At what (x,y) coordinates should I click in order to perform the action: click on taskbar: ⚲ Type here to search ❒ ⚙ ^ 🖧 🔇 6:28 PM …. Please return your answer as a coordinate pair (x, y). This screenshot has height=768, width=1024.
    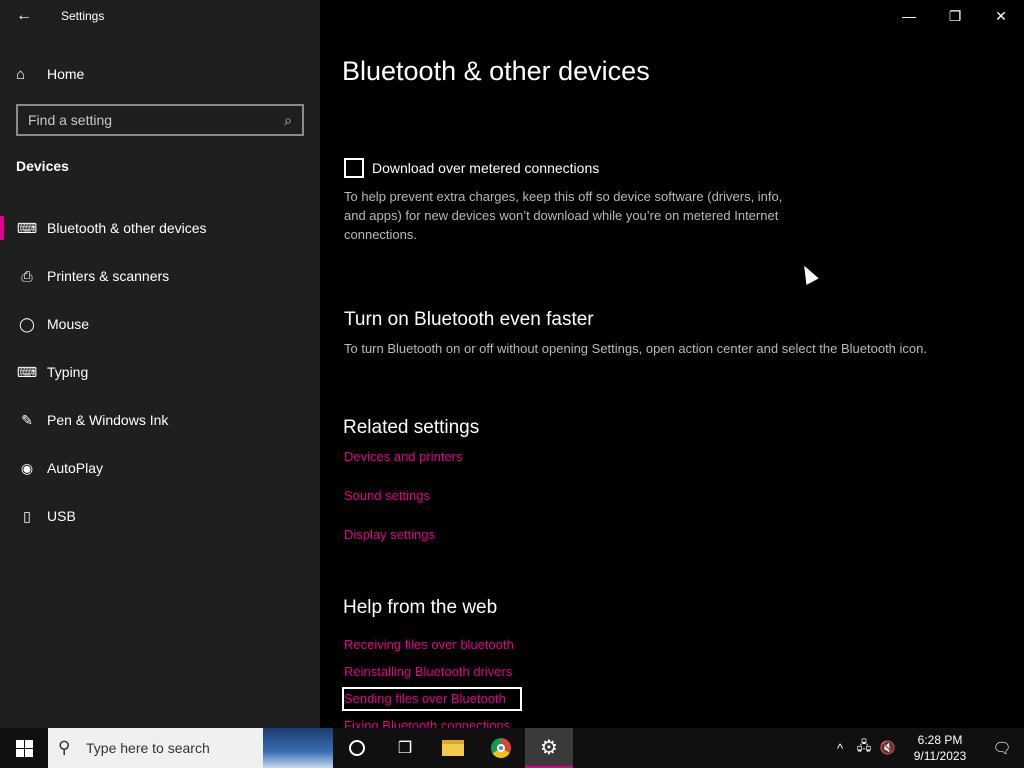
    Looking at the image, I should click on (512, 748).